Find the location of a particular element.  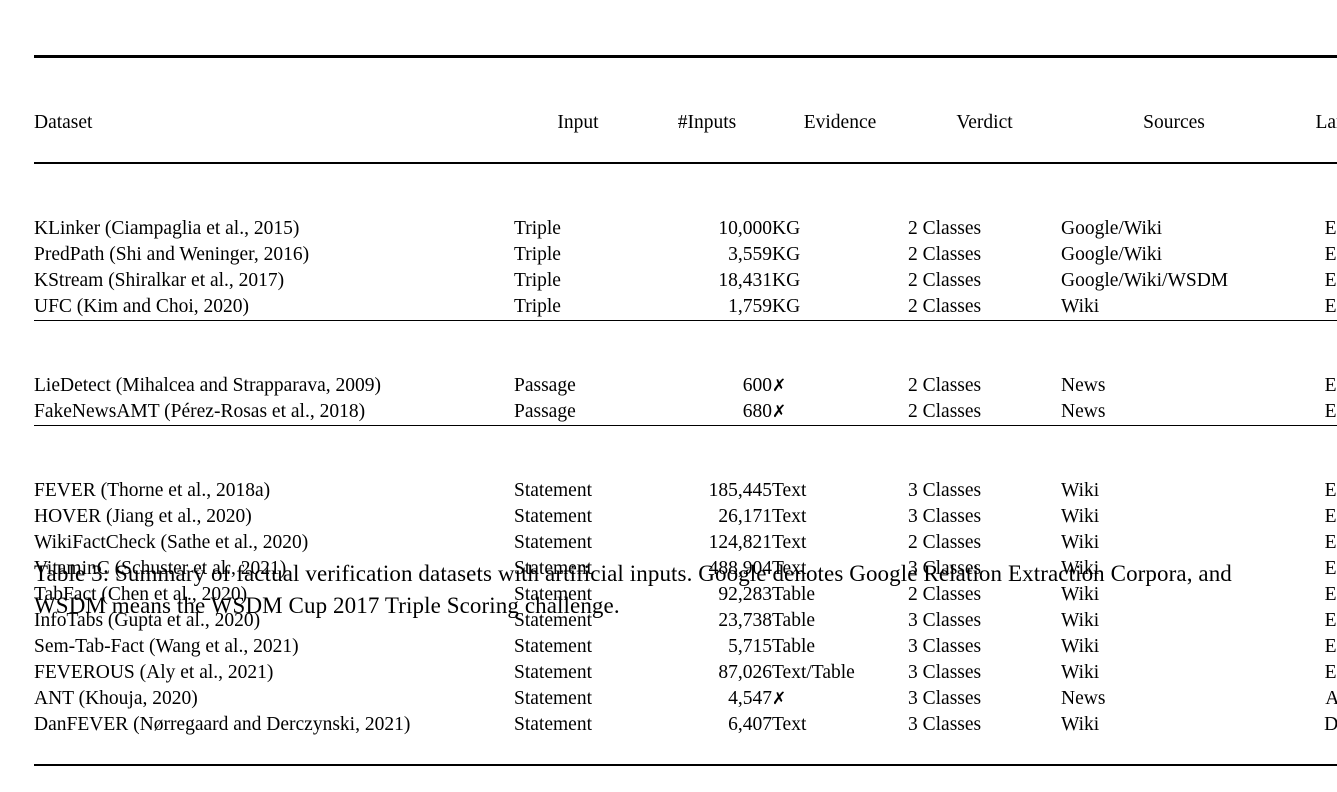

column-header-input: Input is located at coordinates (578, 123).